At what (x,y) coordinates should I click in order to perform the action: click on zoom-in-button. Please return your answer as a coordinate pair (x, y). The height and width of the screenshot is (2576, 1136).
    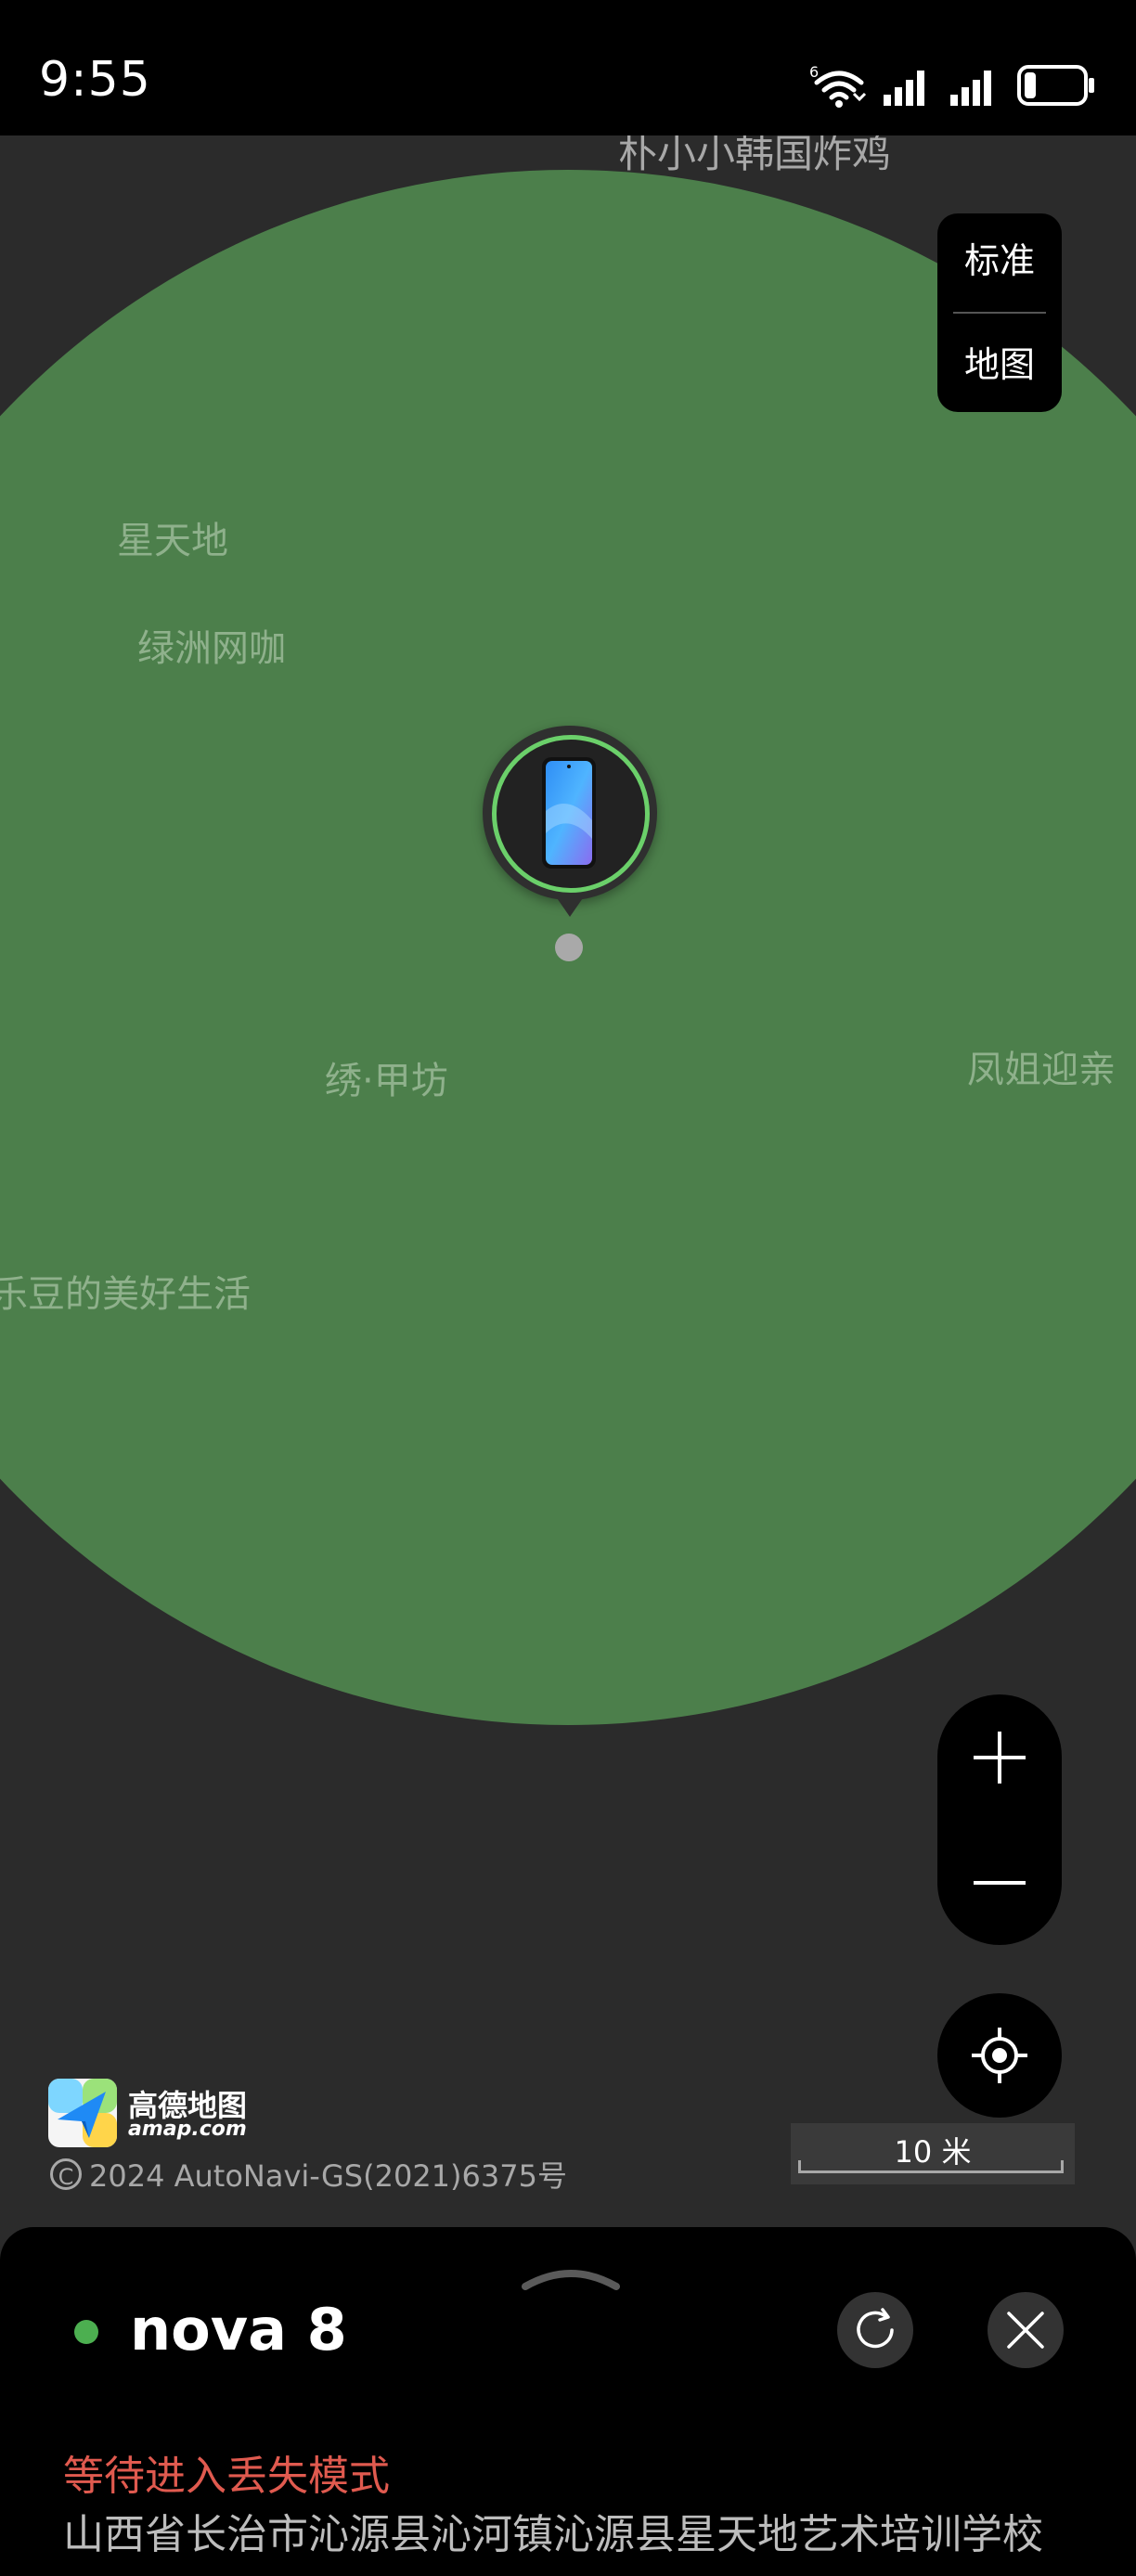
    Looking at the image, I should click on (999, 1757).